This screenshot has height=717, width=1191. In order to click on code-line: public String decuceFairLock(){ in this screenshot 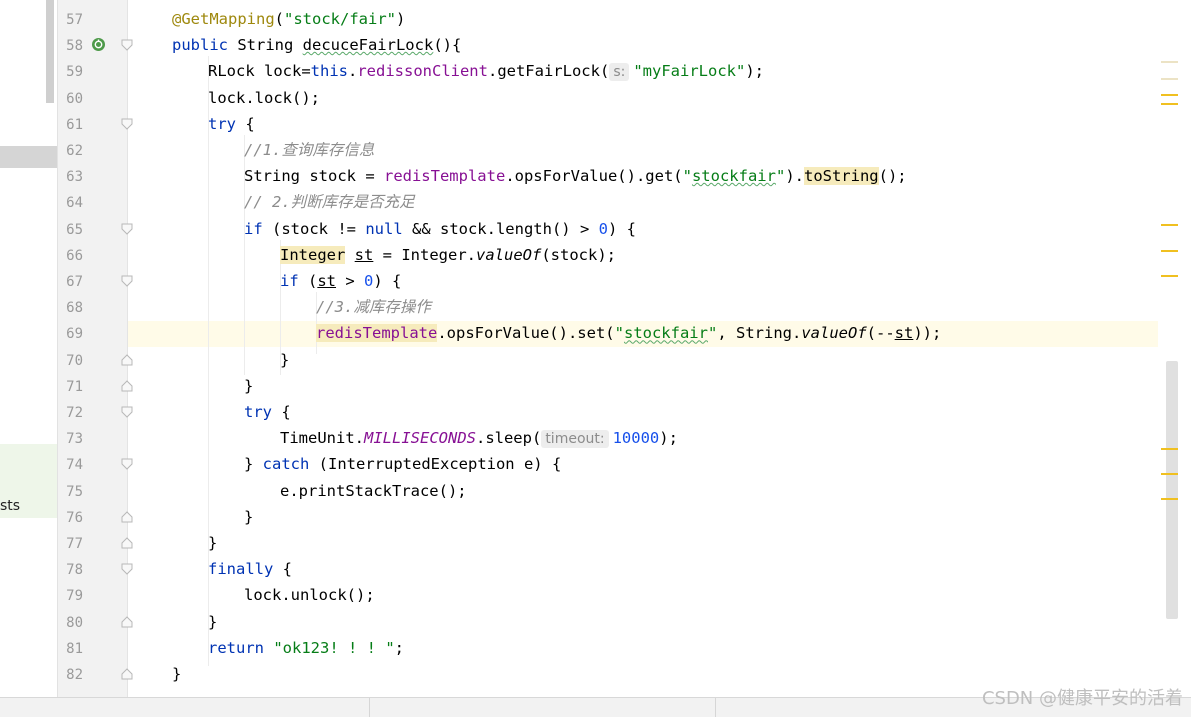, I will do `click(316, 45)`.